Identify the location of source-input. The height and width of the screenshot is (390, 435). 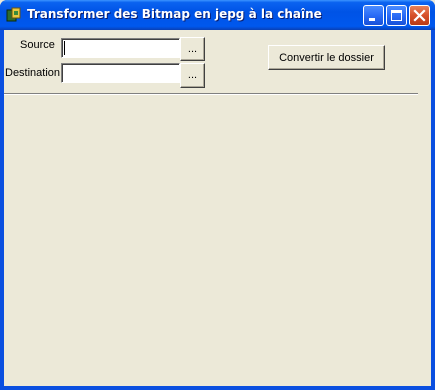
(120, 48).